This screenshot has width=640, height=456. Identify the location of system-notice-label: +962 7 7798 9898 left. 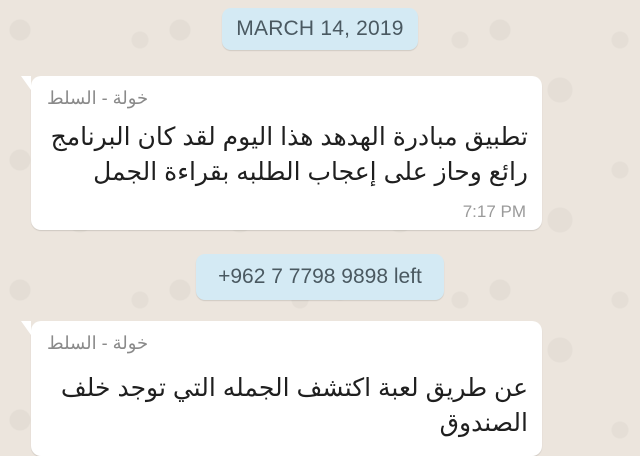
(320, 276).